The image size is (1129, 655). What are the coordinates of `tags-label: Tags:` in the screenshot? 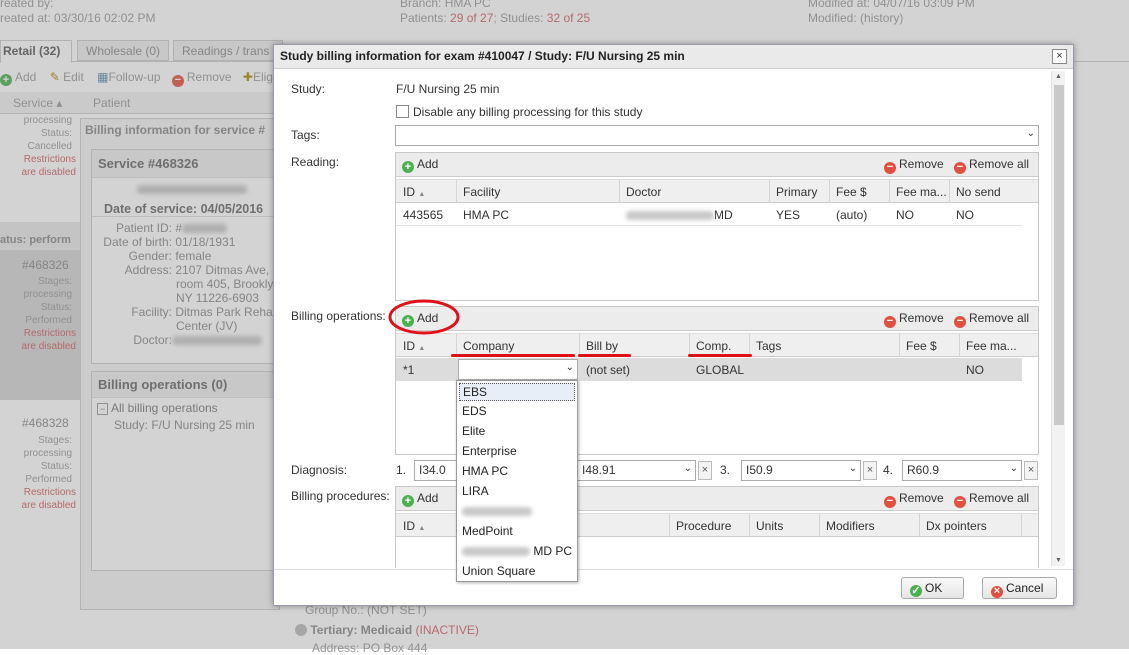 It's located at (305, 135).